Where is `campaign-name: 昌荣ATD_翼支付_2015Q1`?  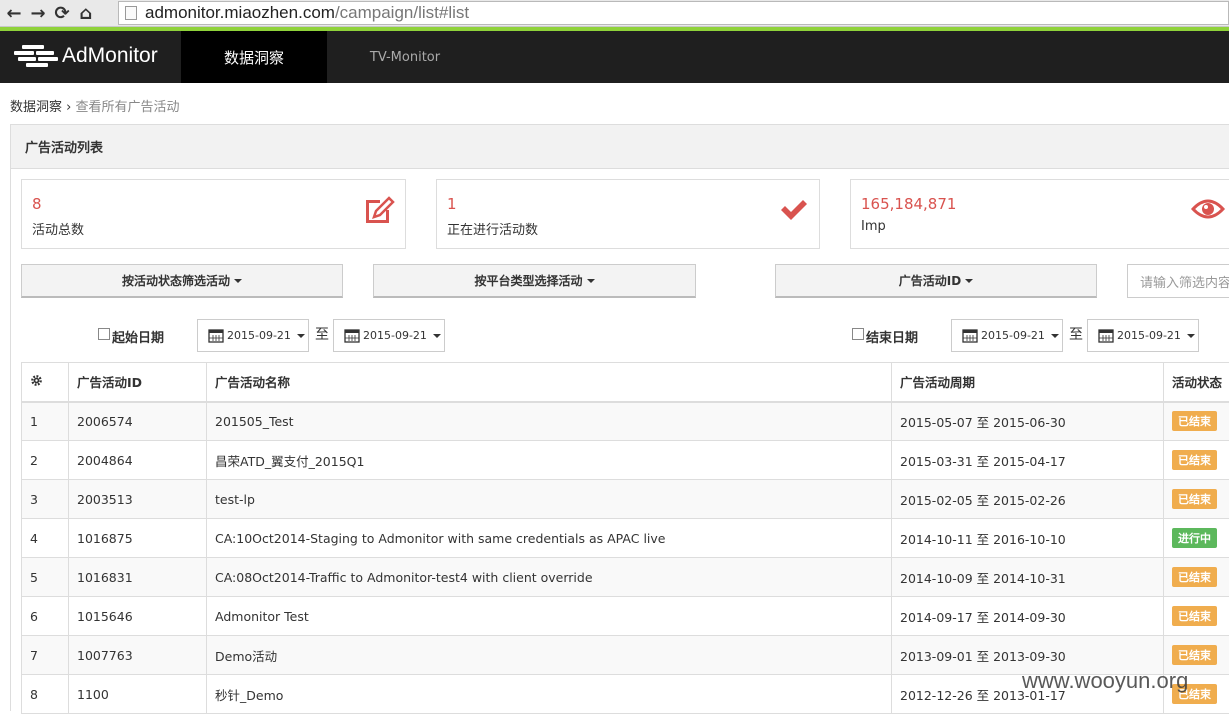
campaign-name: 昌荣ATD_翼支付_2015Q1 is located at coordinates (549, 460).